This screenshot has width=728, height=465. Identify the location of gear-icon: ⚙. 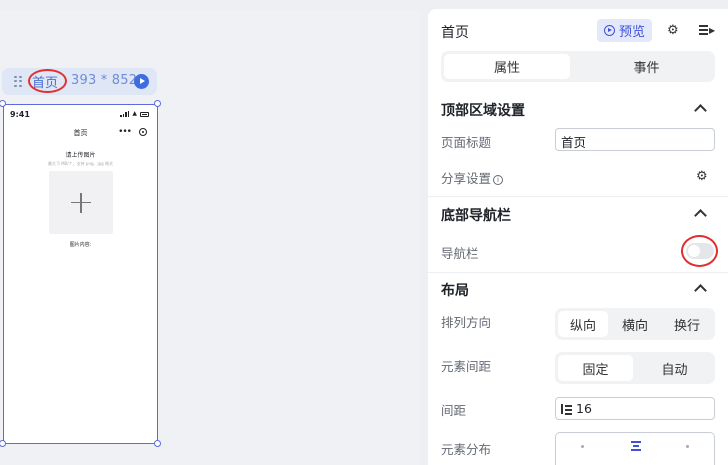
(673, 30).